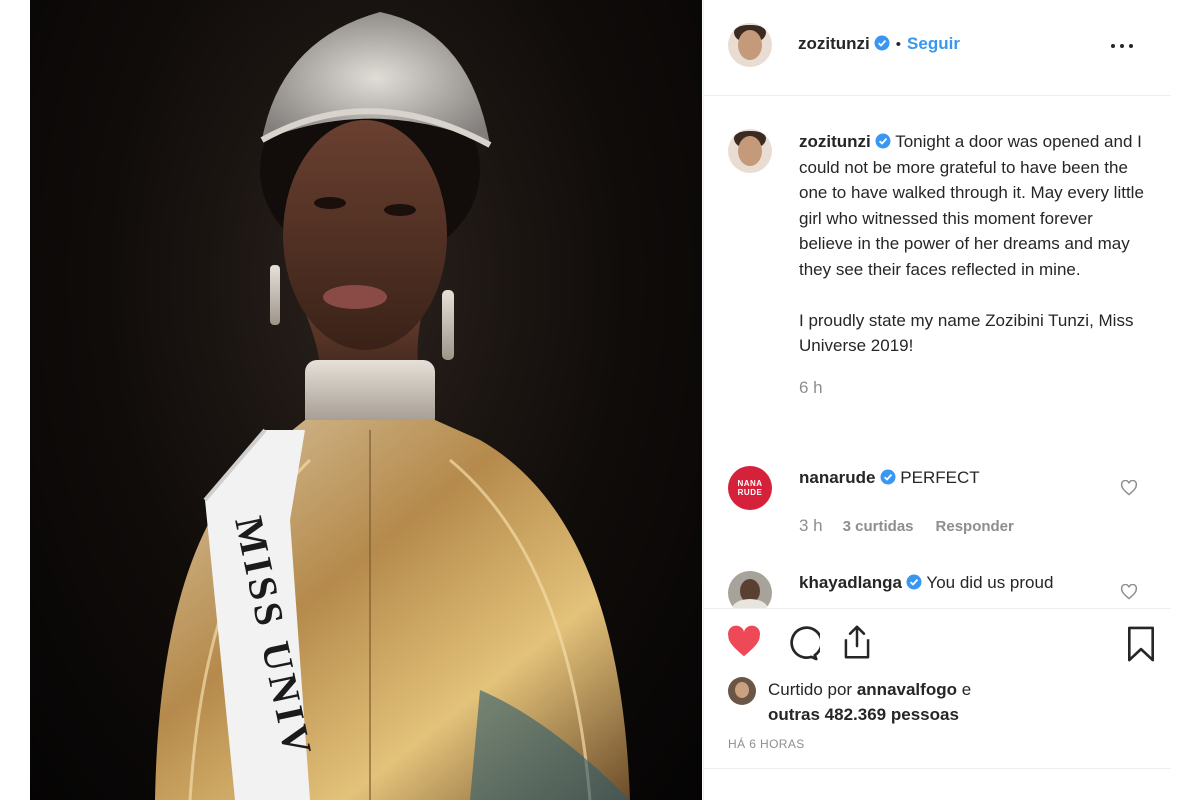  Describe the element at coordinates (766, 744) in the screenshot. I see `post-timestamp: HÁ 6 HORAS` at that location.